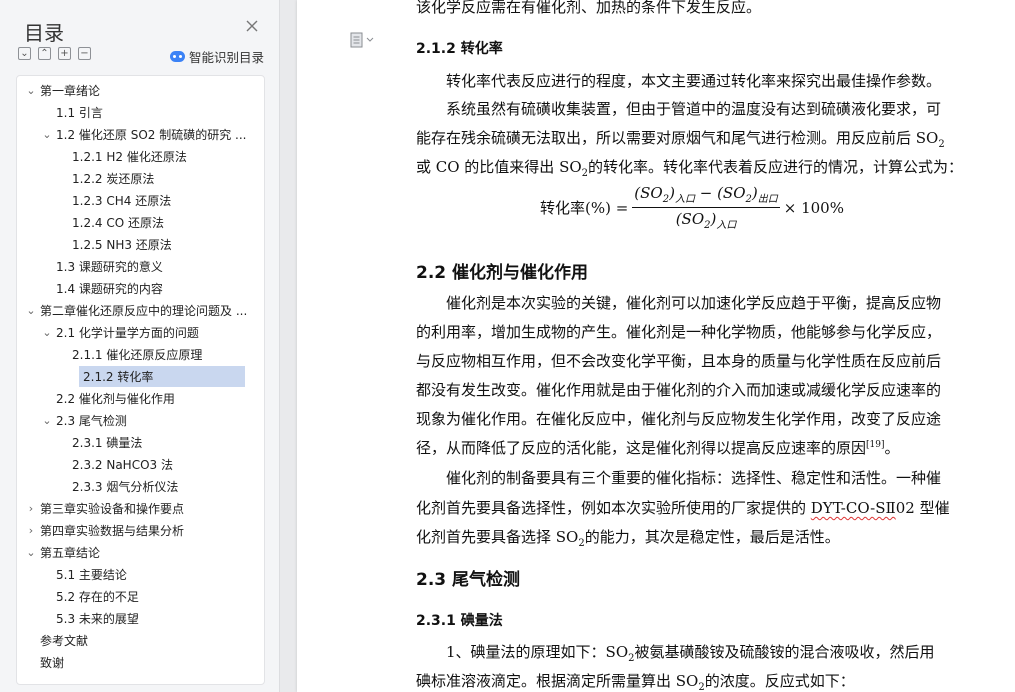 The height and width of the screenshot is (692, 1015). What do you see at coordinates (679, 390) in the screenshot?
I see `paragraph-line: 都没有发生改变。催化作用就是由于催化剂的介入而加速或减缓化学反应速率的` at bounding box center [679, 390].